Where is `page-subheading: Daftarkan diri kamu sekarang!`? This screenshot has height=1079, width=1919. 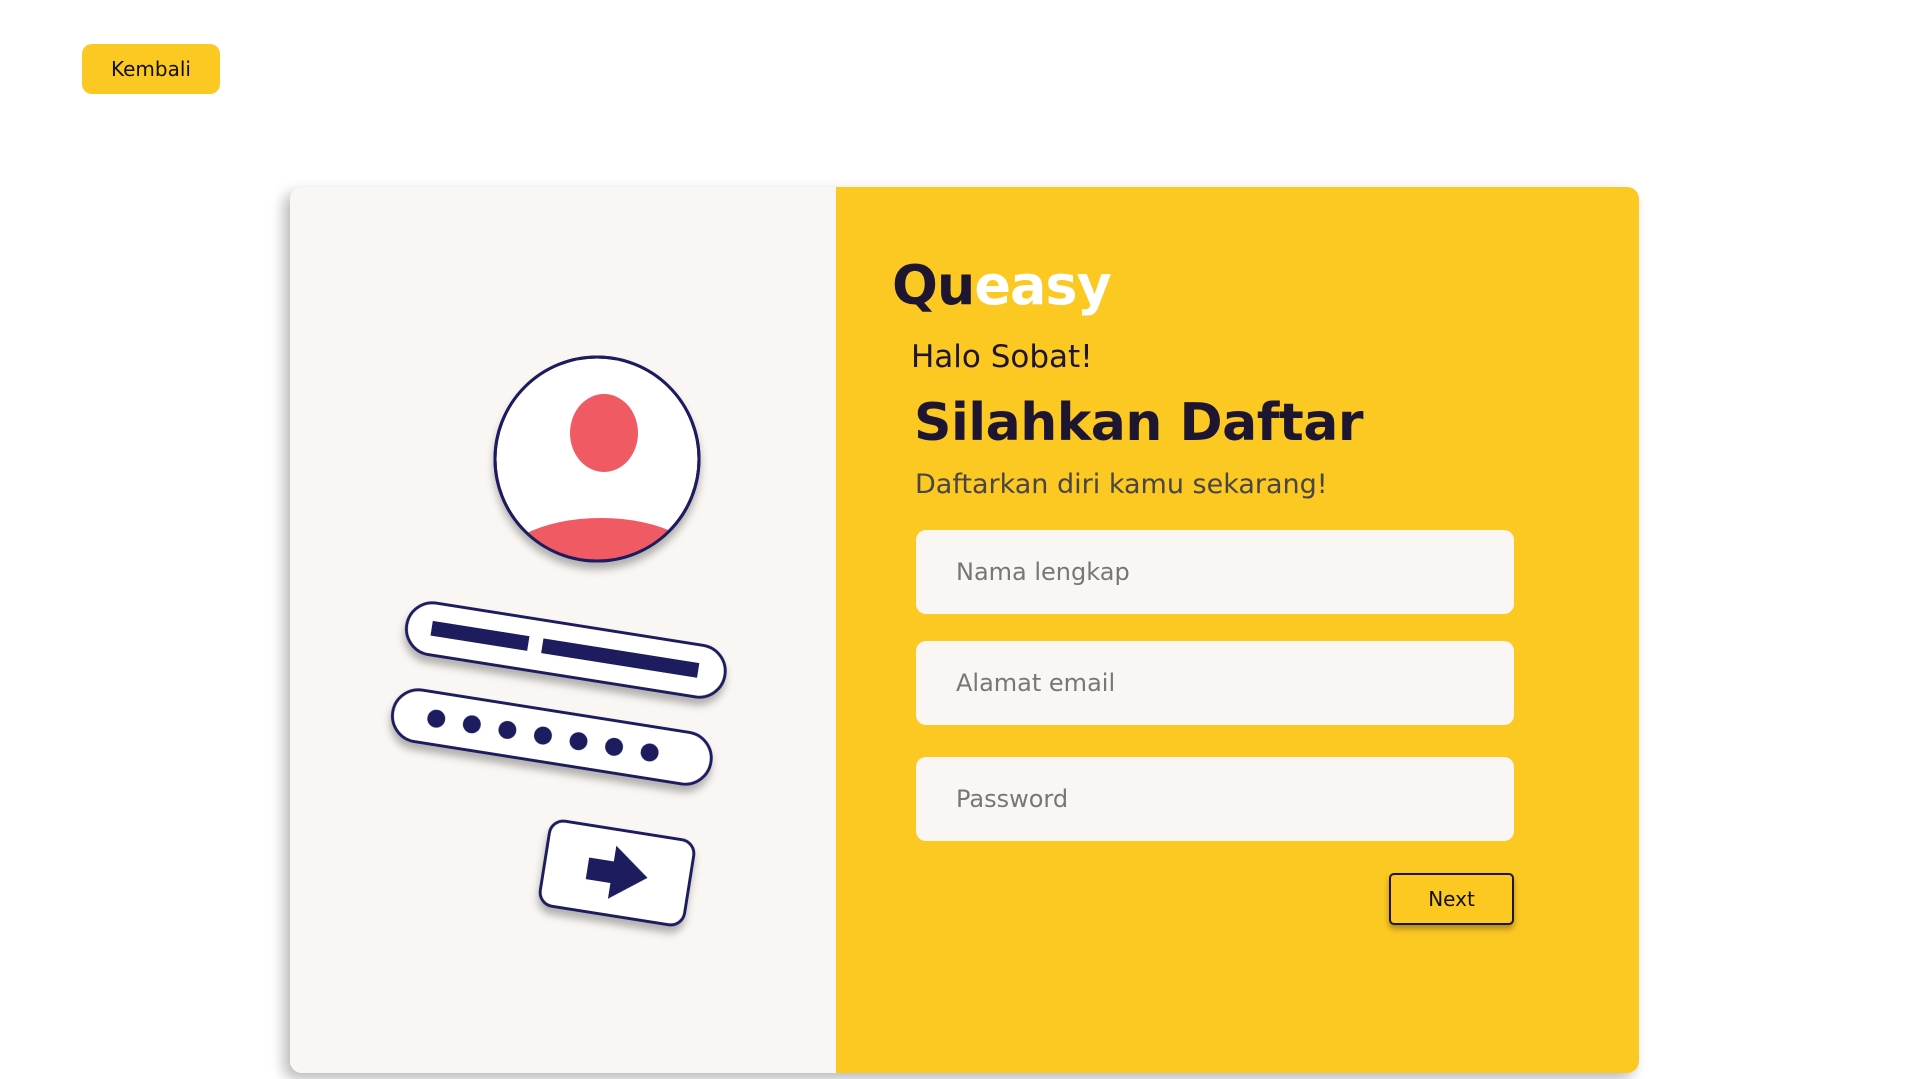 page-subheading: Daftarkan diri kamu sekarang! is located at coordinates (1121, 484).